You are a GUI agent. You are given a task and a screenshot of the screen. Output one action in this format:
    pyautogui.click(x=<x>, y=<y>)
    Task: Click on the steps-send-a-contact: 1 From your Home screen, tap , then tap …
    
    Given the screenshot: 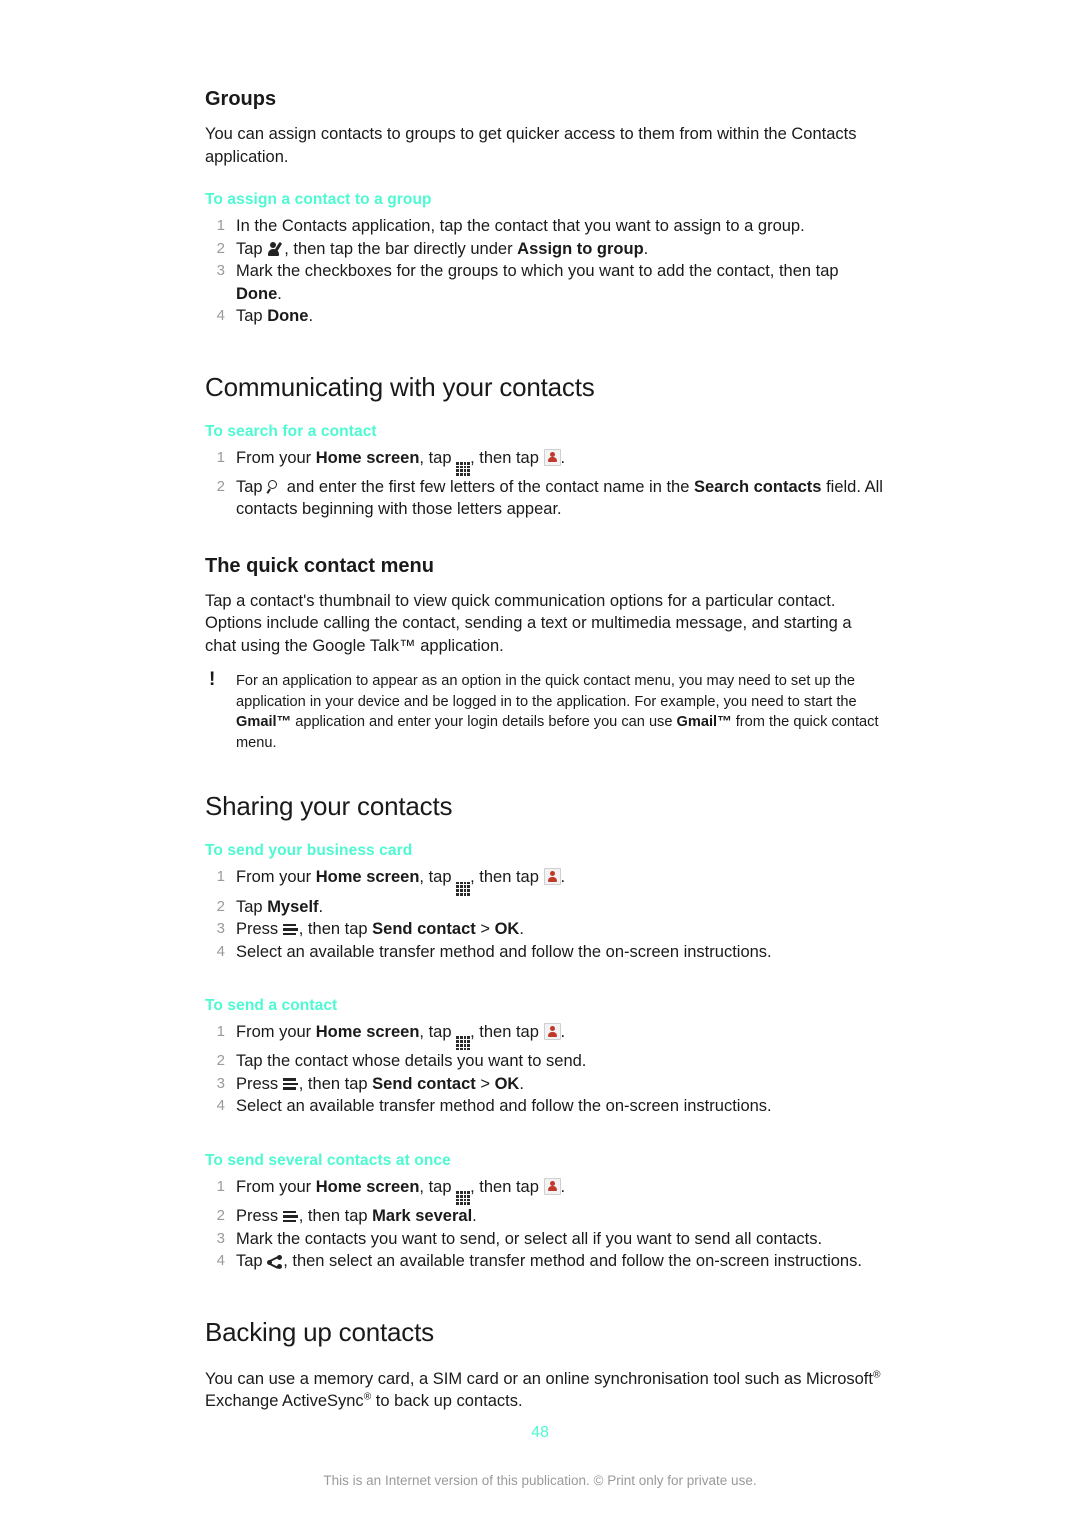 What is the action you would take?
    pyautogui.click(x=545, y=1069)
    